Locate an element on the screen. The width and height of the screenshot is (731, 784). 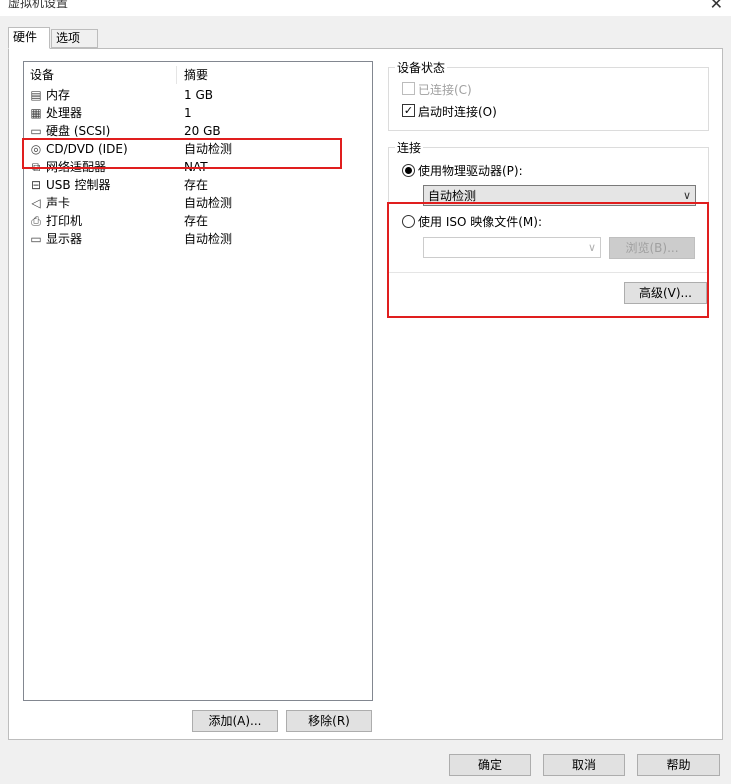
device-row-processor: ▦ 处理器 1 is located at coordinates (198, 113).